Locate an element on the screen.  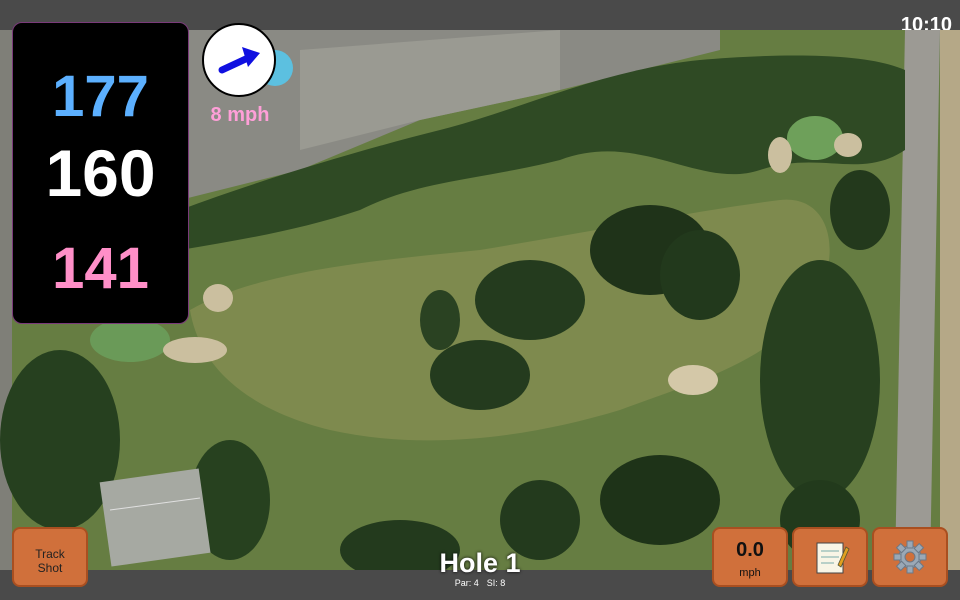
hole-title: Hole 1 is located at coordinates (480, 563).